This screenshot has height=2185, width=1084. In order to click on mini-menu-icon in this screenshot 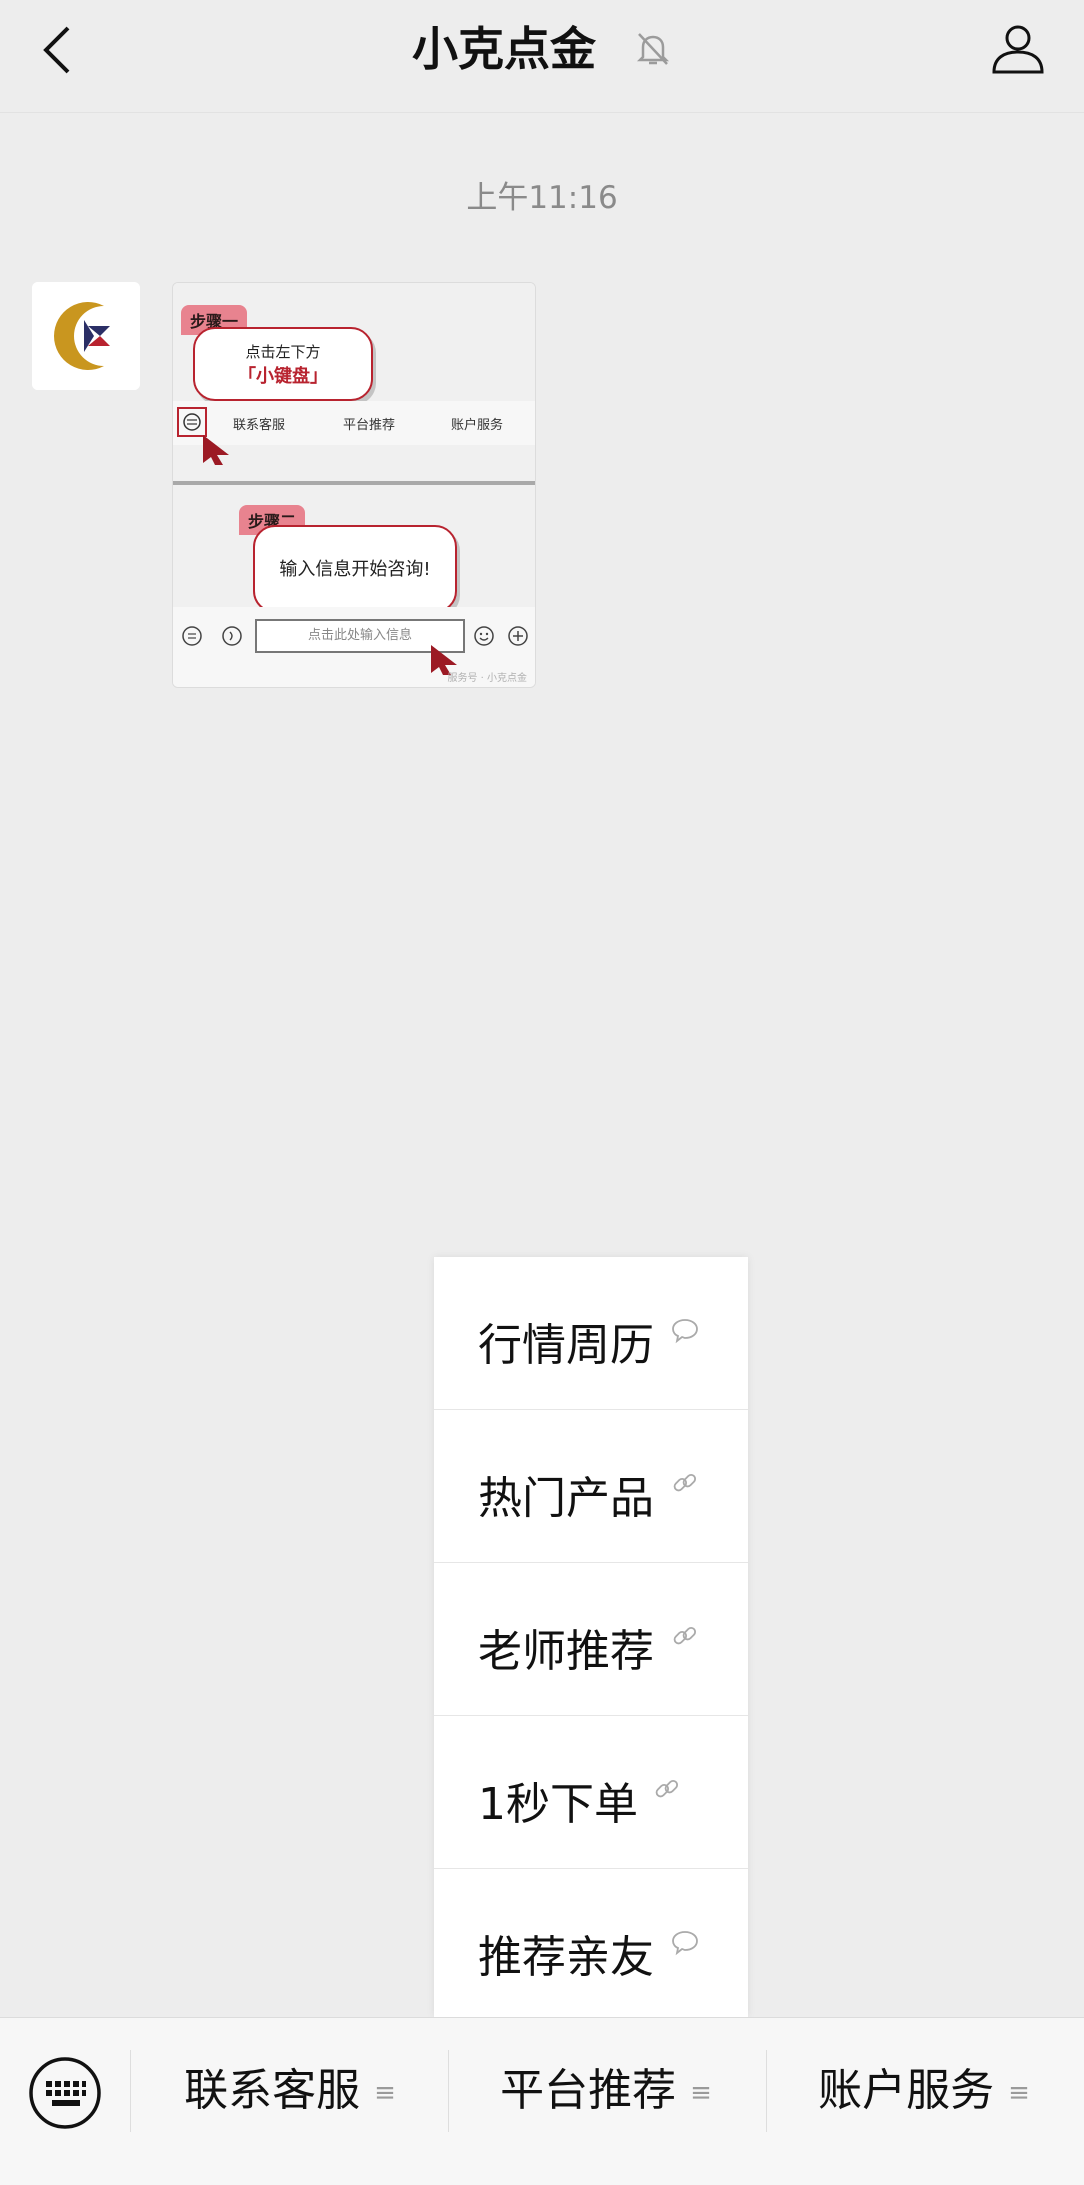, I will do `click(192, 636)`.